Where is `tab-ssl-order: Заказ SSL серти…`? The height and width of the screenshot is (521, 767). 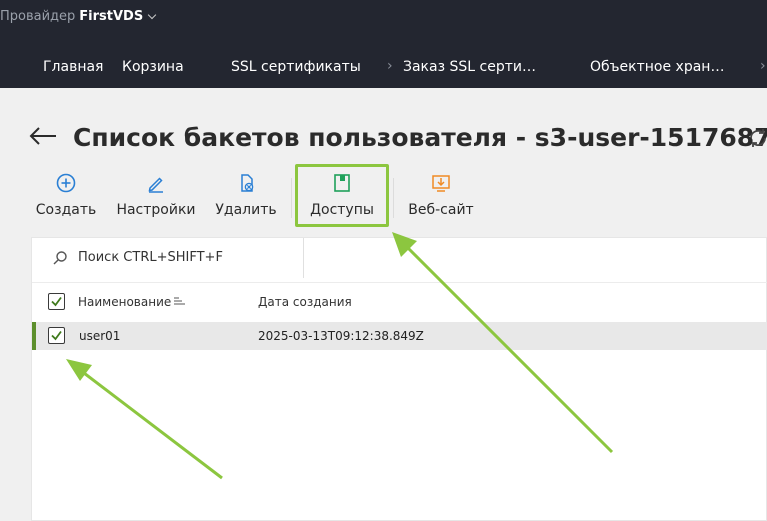
tab-ssl-order: Заказ SSL серти… is located at coordinates (469, 67).